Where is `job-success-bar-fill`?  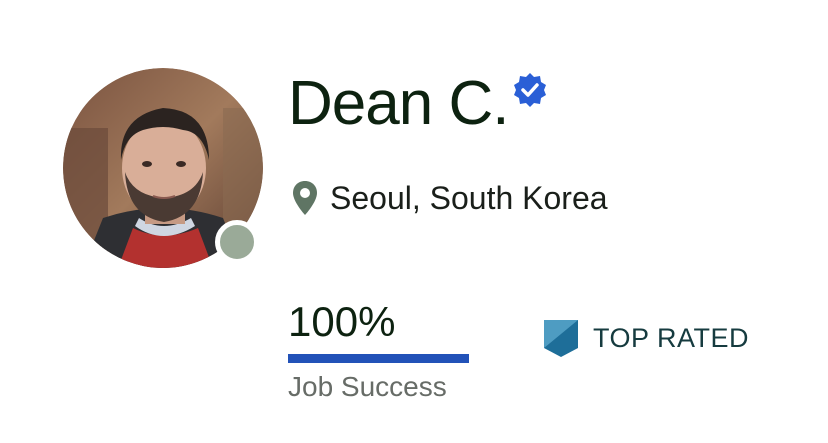 job-success-bar-fill is located at coordinates (378, 358).